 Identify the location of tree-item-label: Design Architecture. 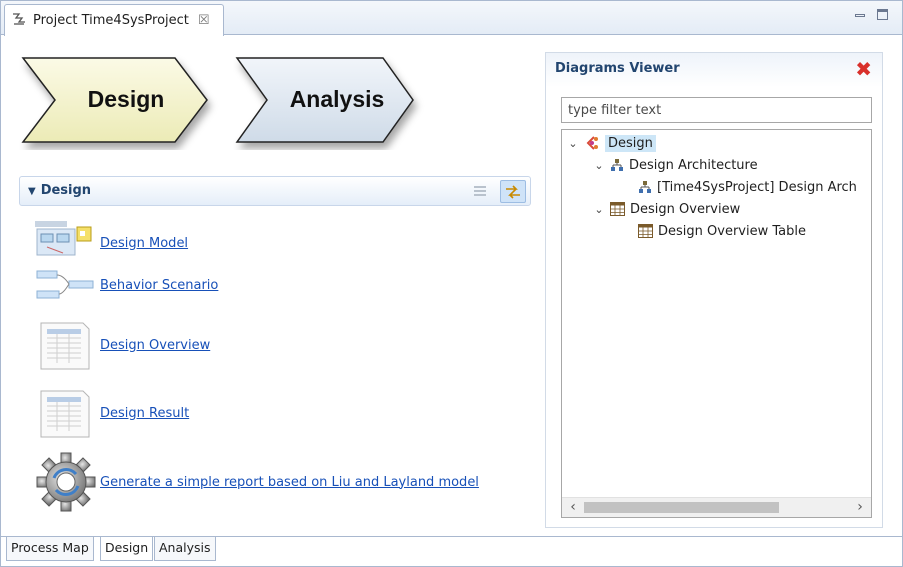
(693, 165).